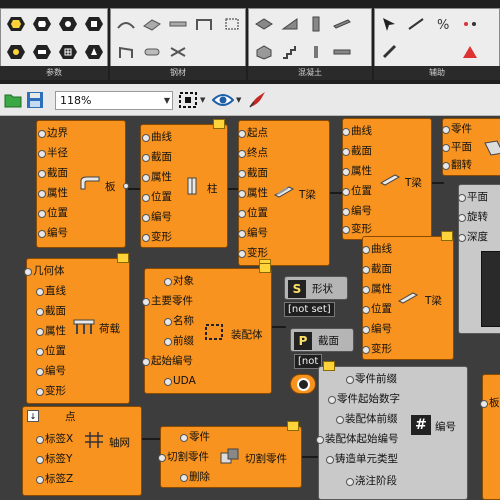  Describe the element at coordinates (390, 24) in the screenshot. I see `pointer-icon` at that location.